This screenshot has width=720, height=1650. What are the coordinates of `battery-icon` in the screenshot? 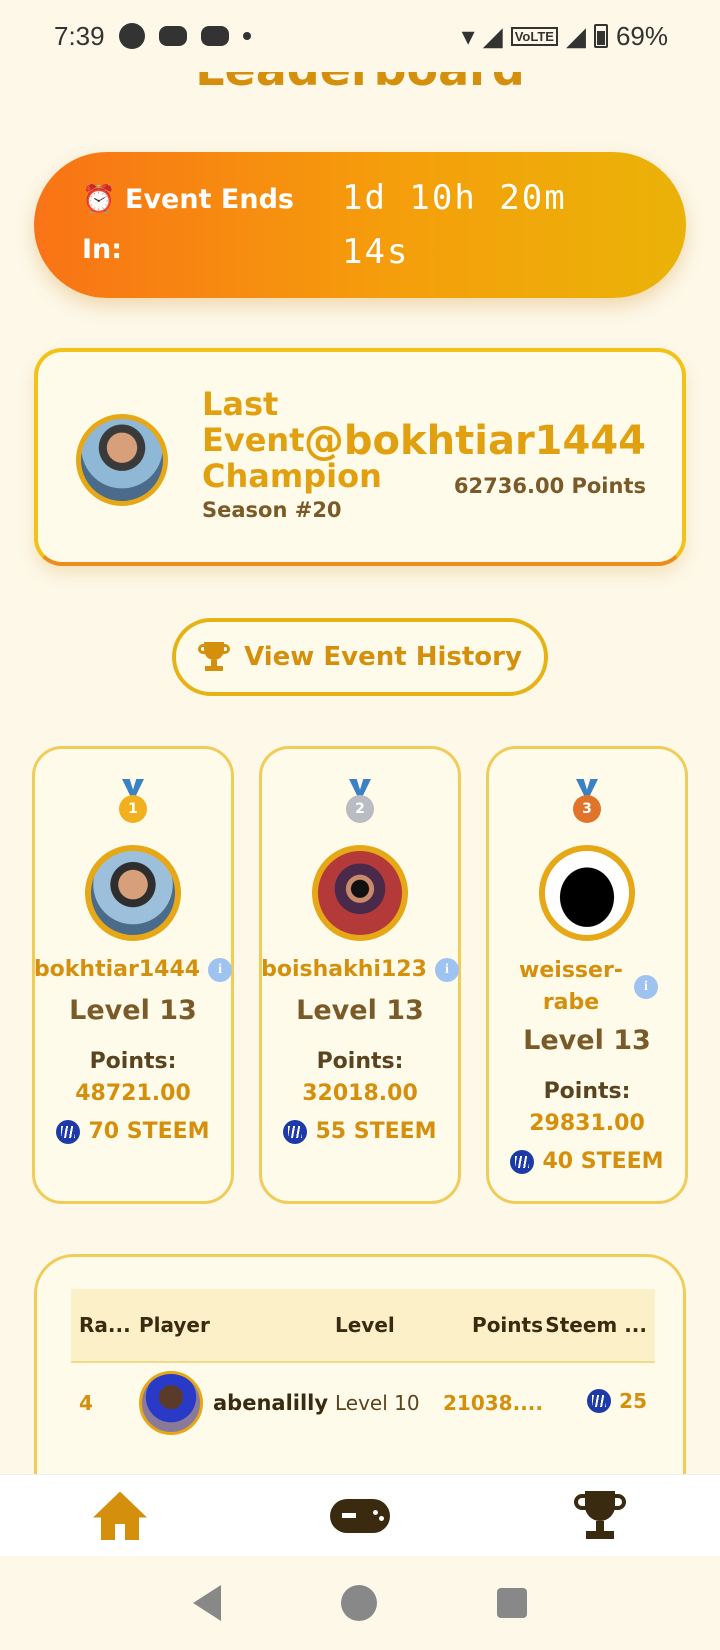 It's located at (600, 36).